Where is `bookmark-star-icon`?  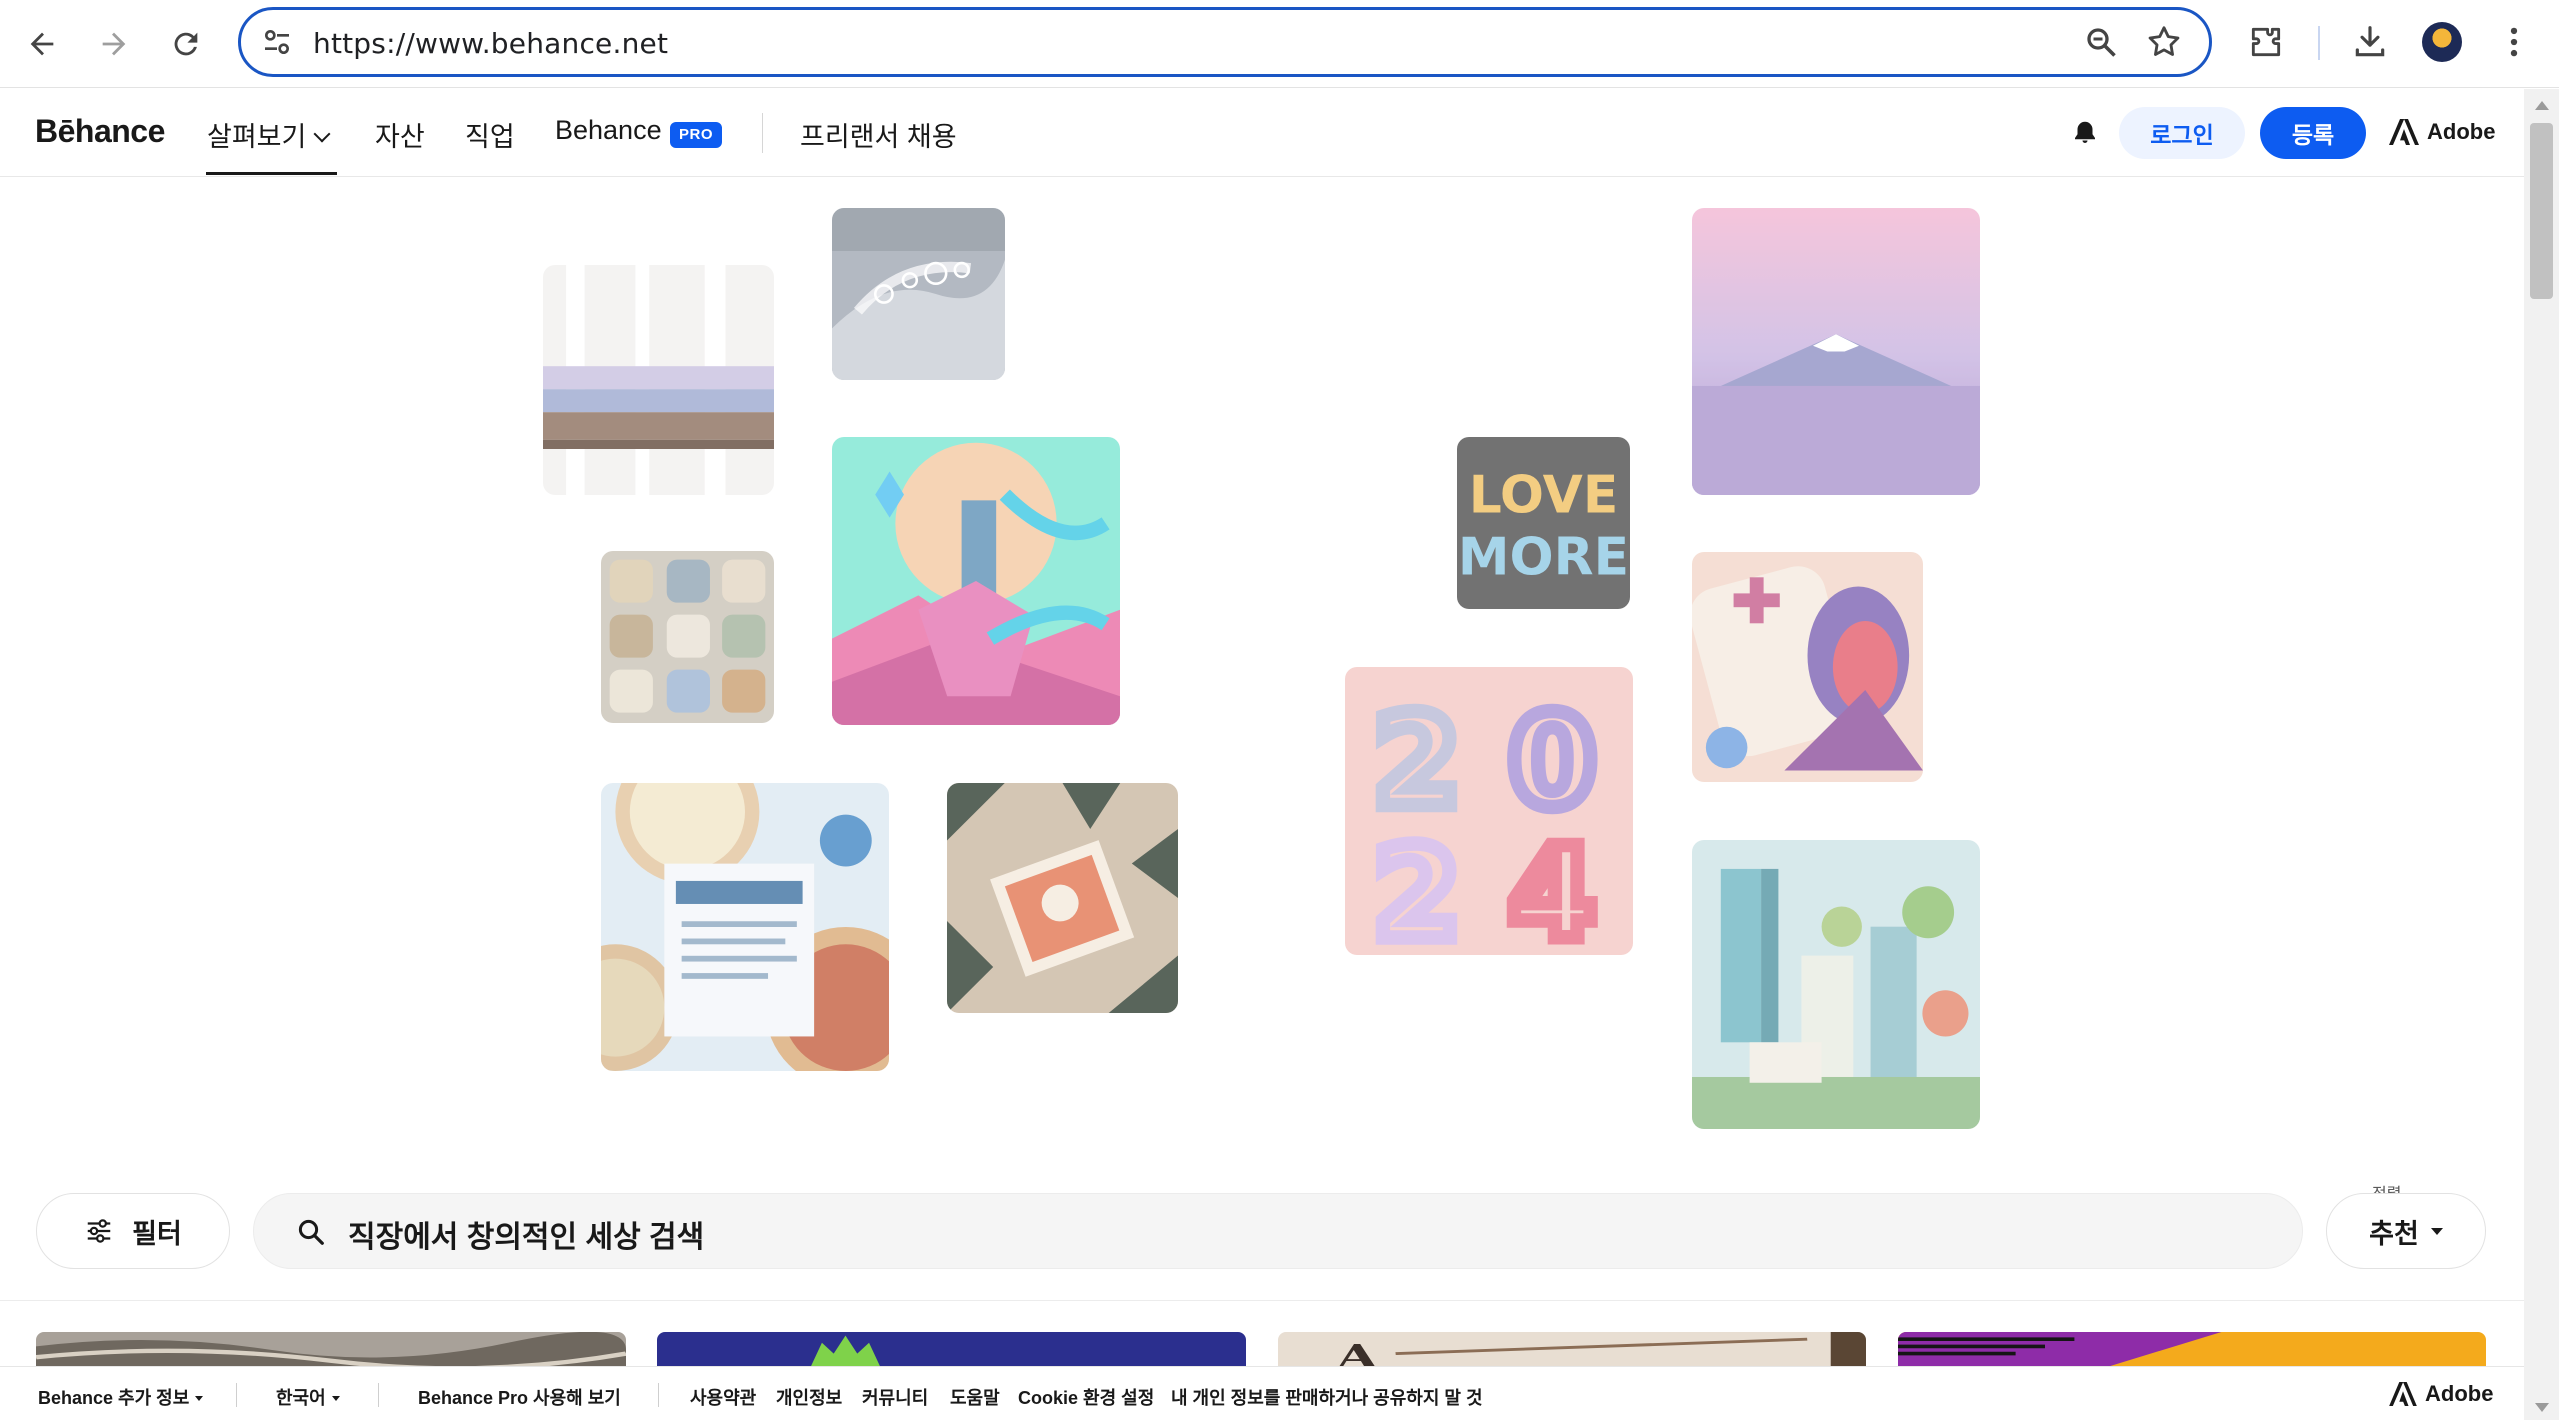 bookmark-star-icon is located at coordinates (2164, 42).